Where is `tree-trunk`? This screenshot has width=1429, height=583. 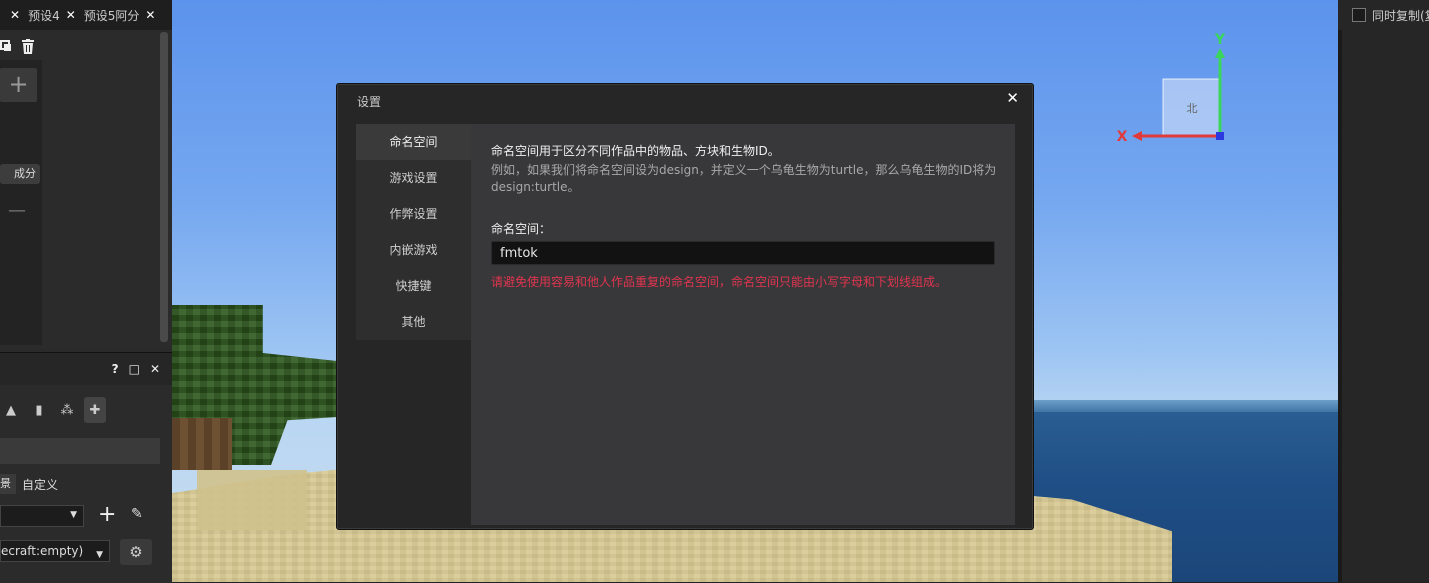
tree-trunk is located at coordinates (202, 444).